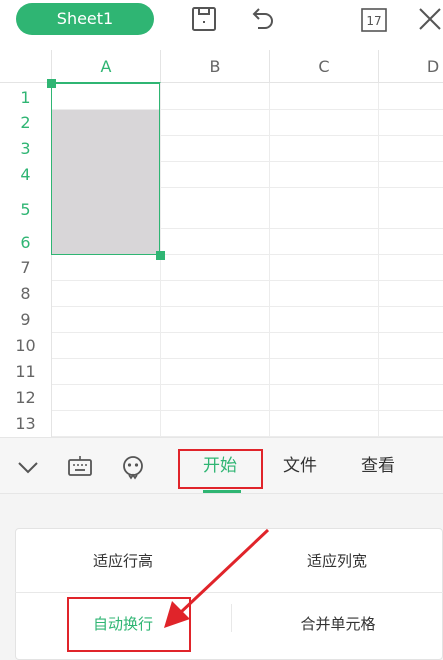 The height and width of the screenshot is (660, 443). What do you see at coordinates (337, 561) in the screenshot?
I see `fit-column-width-button: 适应列宽` at bounding box center [337, 561].